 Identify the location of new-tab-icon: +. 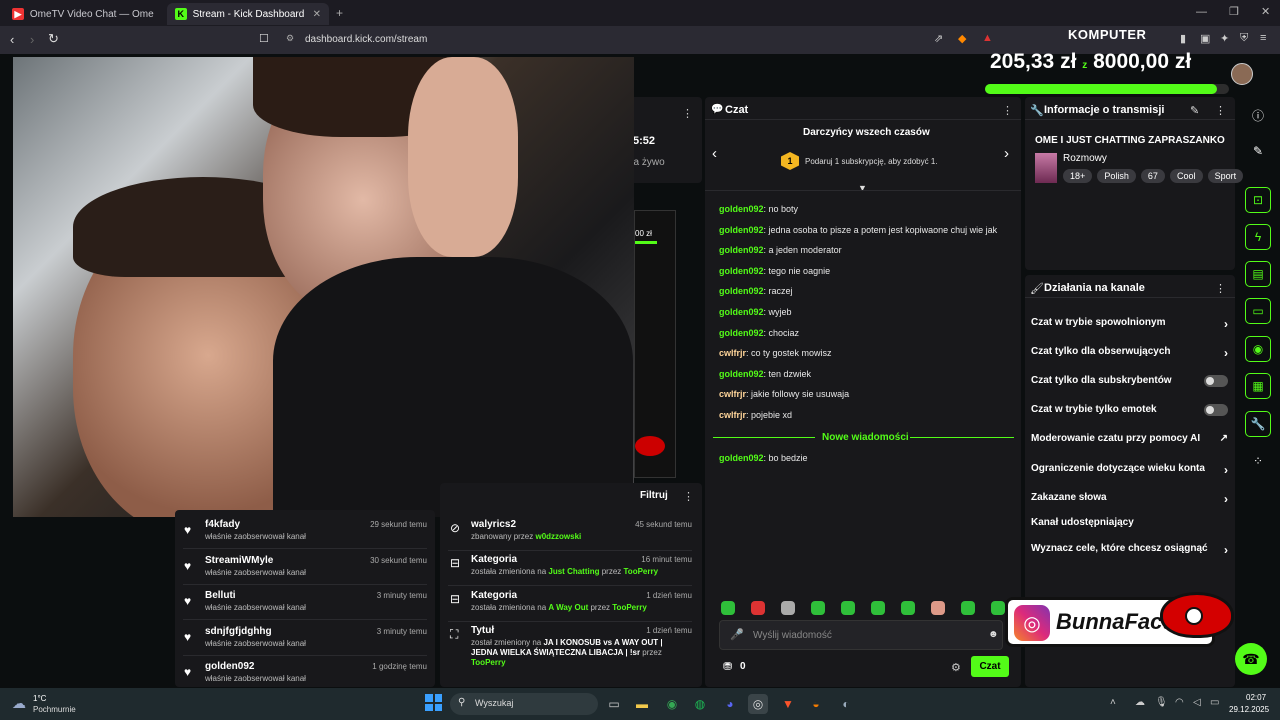
(339, 13).